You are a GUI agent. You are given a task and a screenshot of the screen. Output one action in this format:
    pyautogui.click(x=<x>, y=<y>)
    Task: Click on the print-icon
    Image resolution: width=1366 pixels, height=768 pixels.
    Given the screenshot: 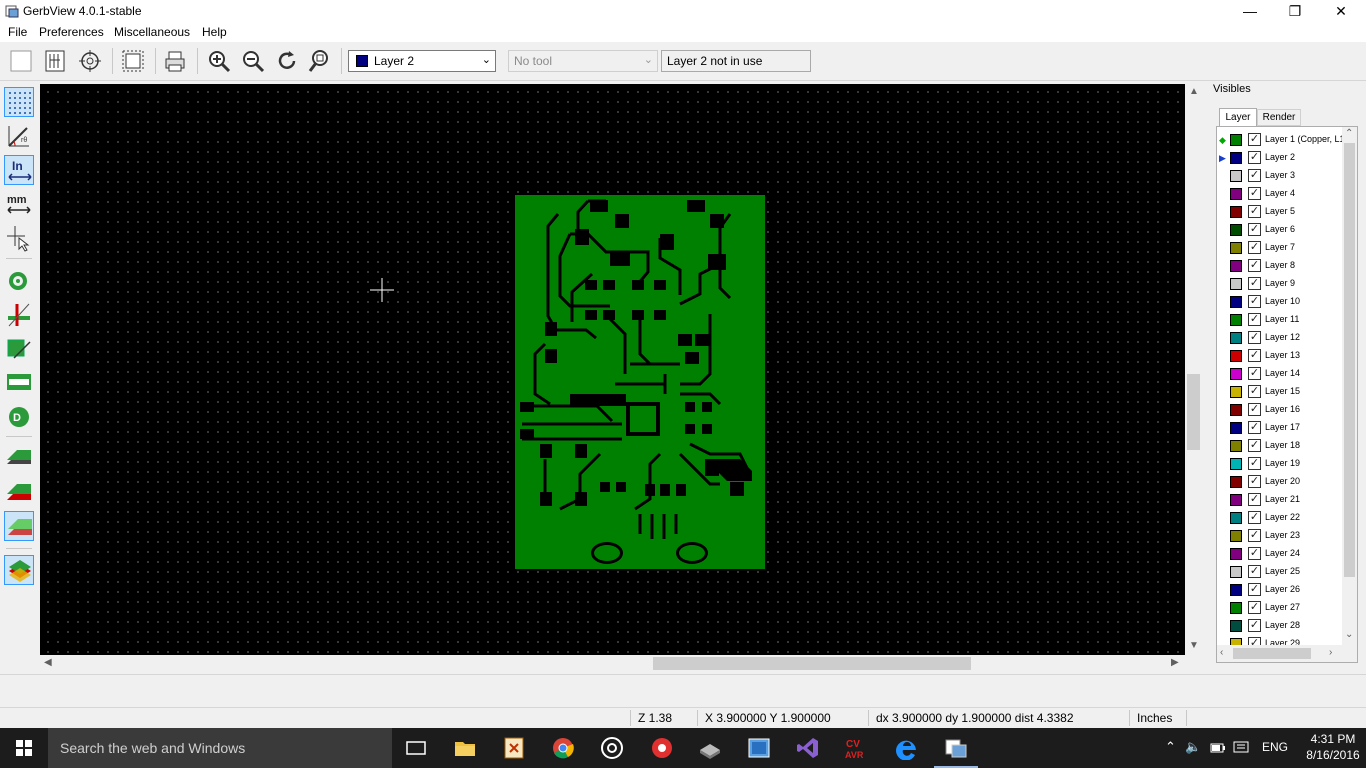 What is the action you would take?
    pyautogui.click(x=175, y=61)
    